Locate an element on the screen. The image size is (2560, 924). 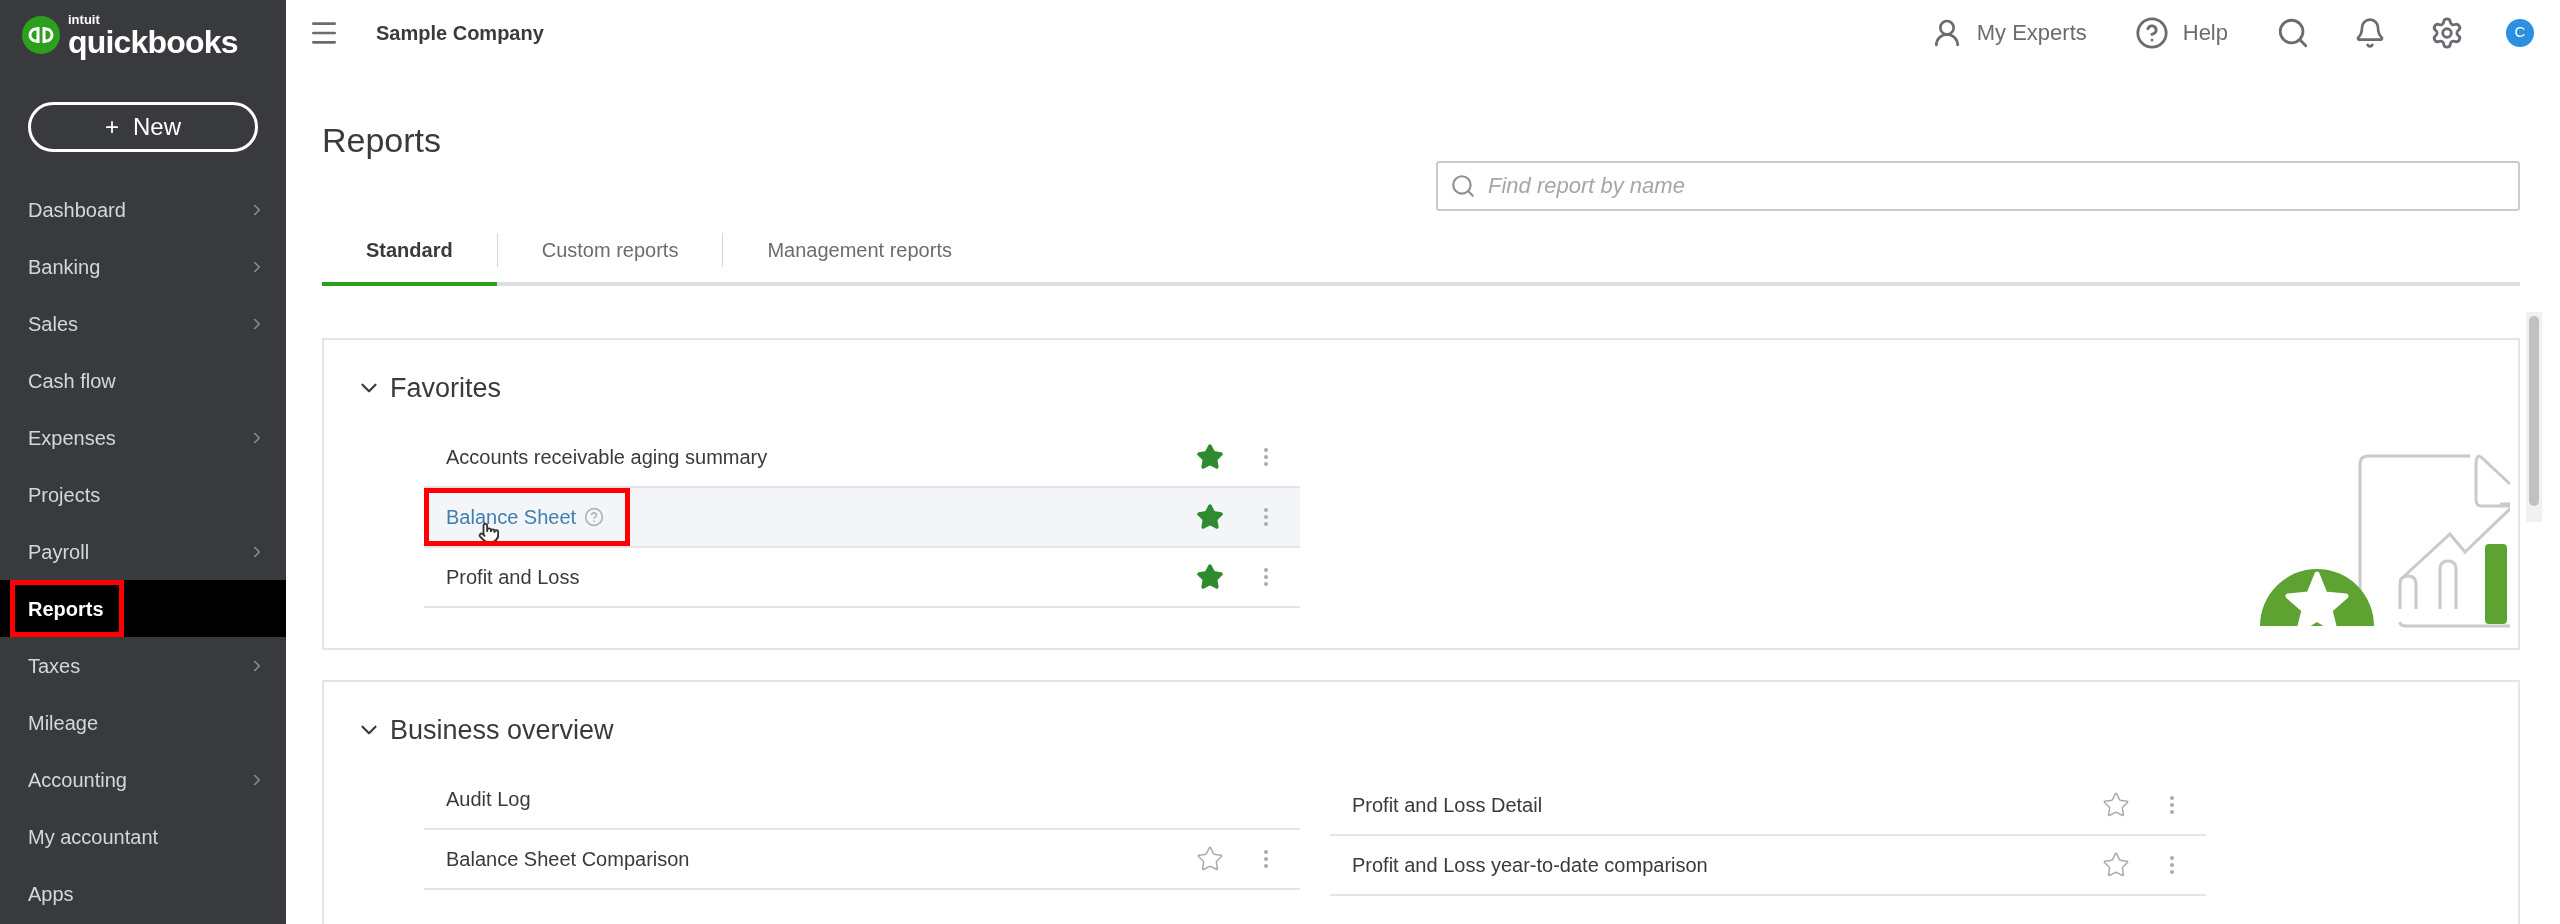
sidebar-item-label: Taxes is located at coordinates (54, 666).